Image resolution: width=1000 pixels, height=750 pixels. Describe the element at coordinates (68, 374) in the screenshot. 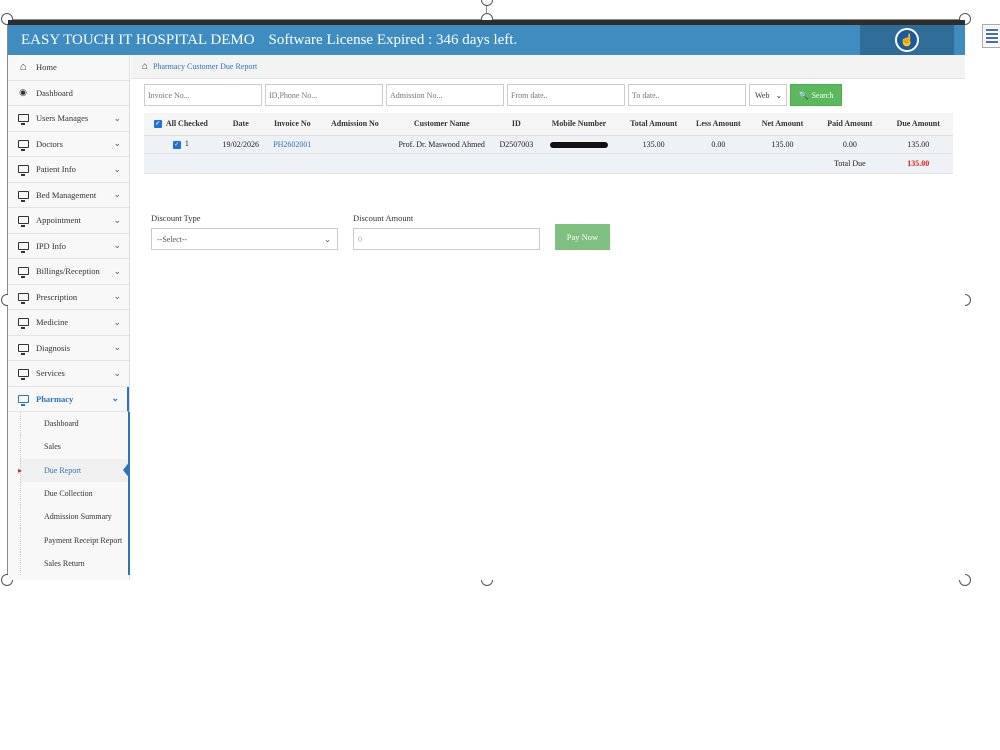

I see `sidebar-item-services: Services ⌄` at that location.